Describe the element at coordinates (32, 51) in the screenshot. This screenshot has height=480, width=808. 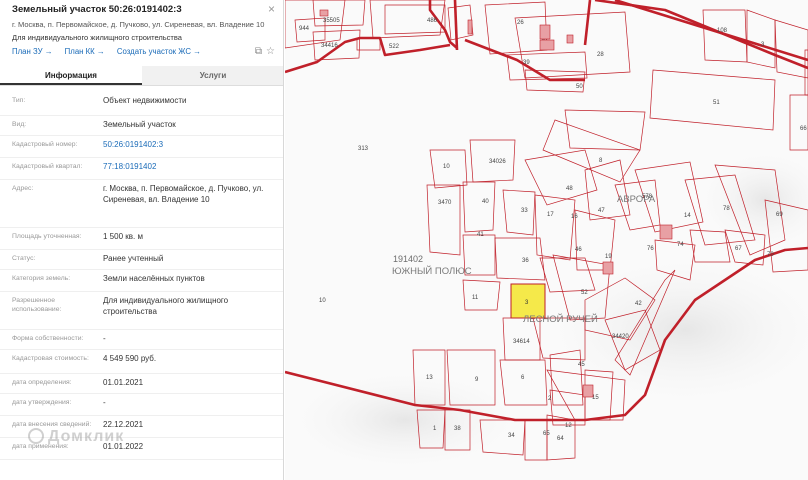
I see `plan-zu-link: План ЗУ →` at that location.